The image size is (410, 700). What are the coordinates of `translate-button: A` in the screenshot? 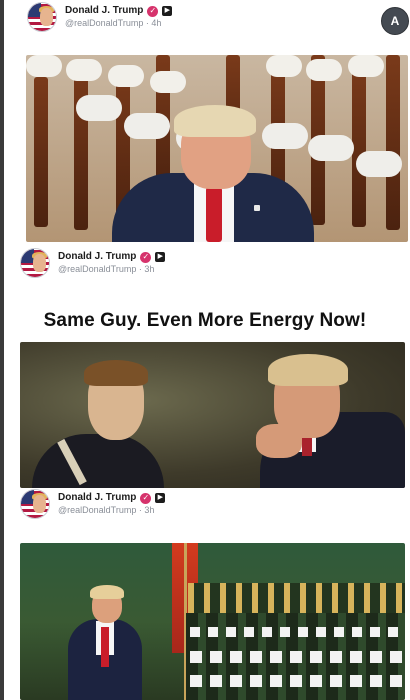 It's located at (395, 21).